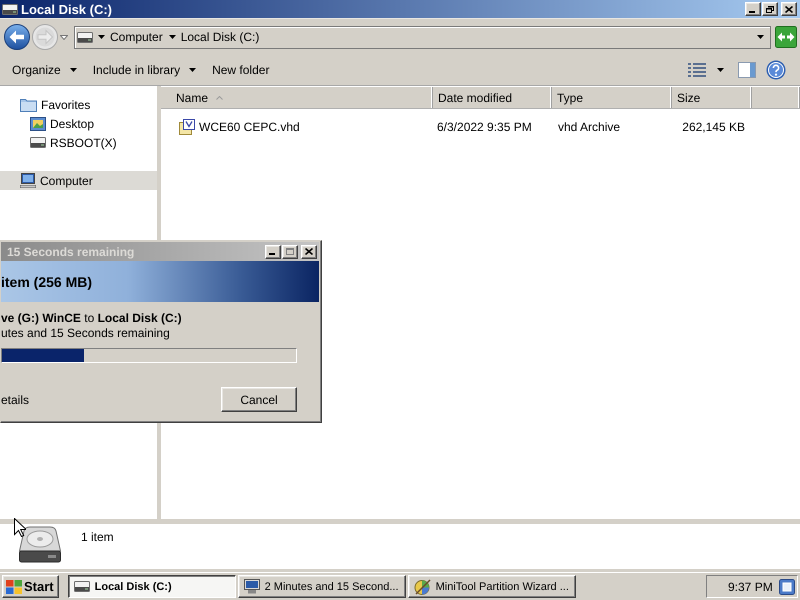 This screenshot has height=600, width=800. Describe the element at coordinates (78, 104) in the screenshot. I see `sidebar-item: Favorites` at that location.